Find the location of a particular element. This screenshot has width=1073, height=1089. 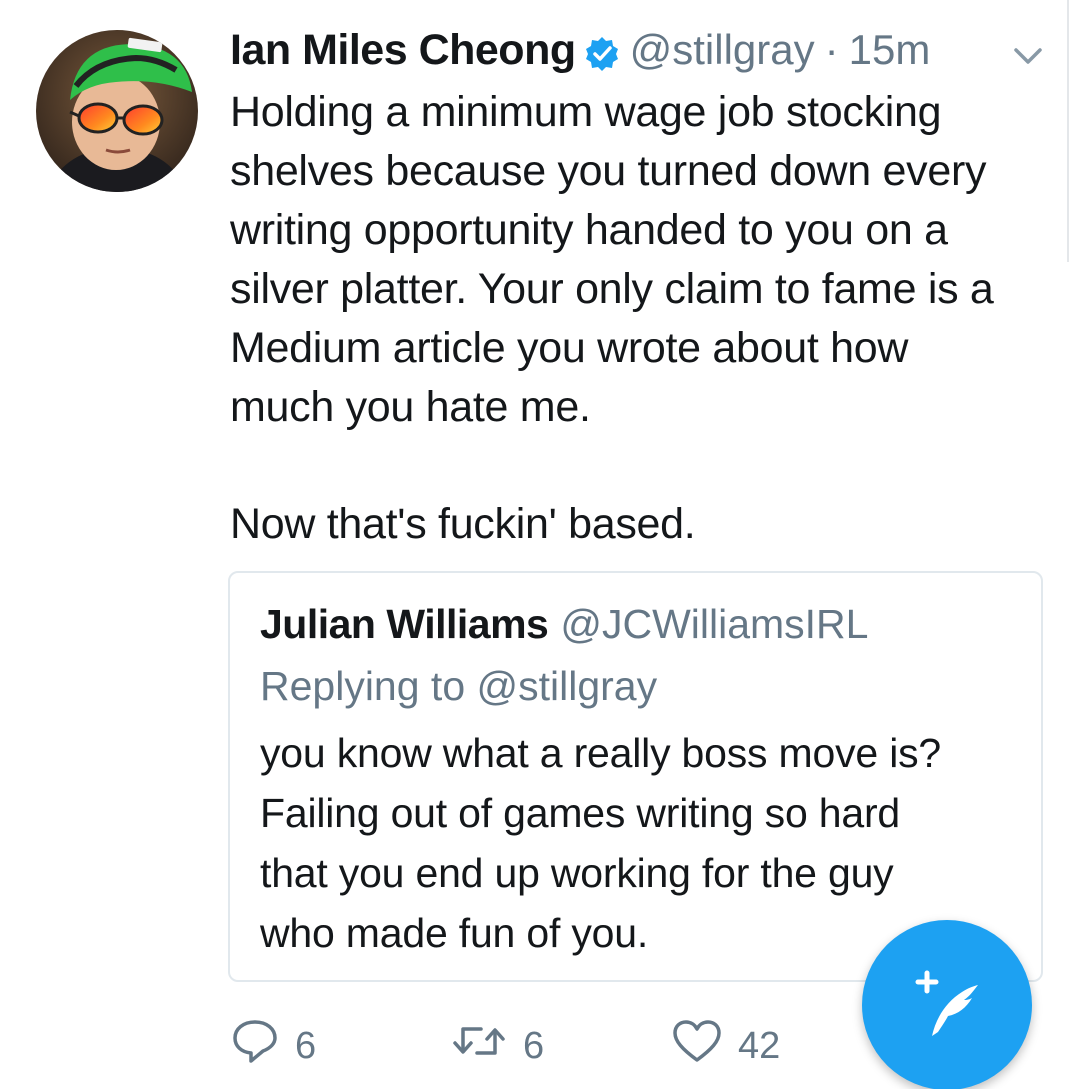

author-handle: @stillgray is located at coordinates (722, 50).